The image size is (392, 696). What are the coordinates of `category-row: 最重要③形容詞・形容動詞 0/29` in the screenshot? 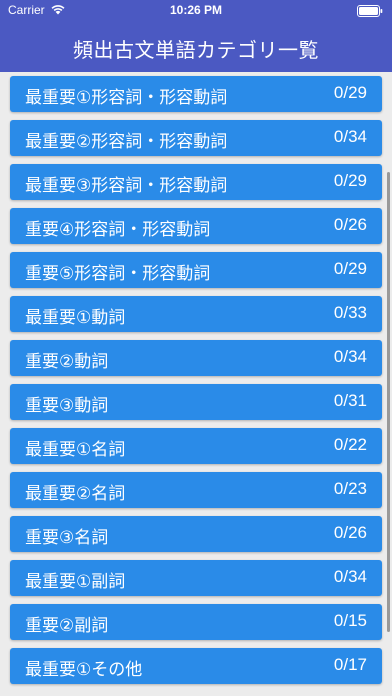 It's located at (196, 182).